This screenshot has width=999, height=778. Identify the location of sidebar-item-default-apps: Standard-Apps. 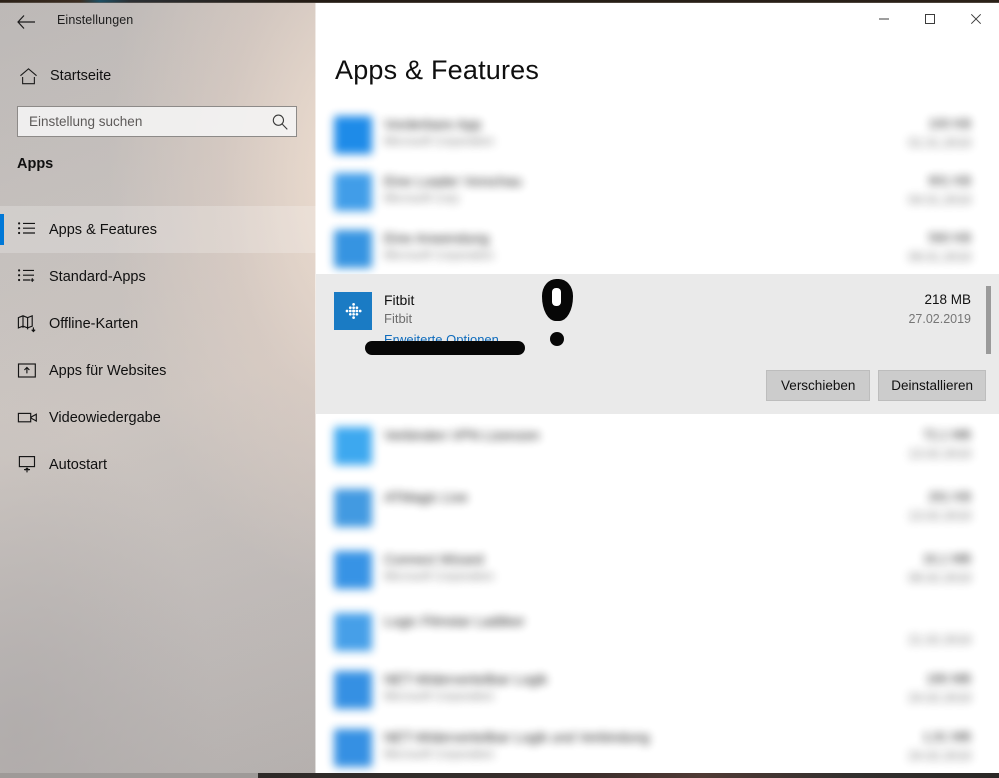
(158, 276).